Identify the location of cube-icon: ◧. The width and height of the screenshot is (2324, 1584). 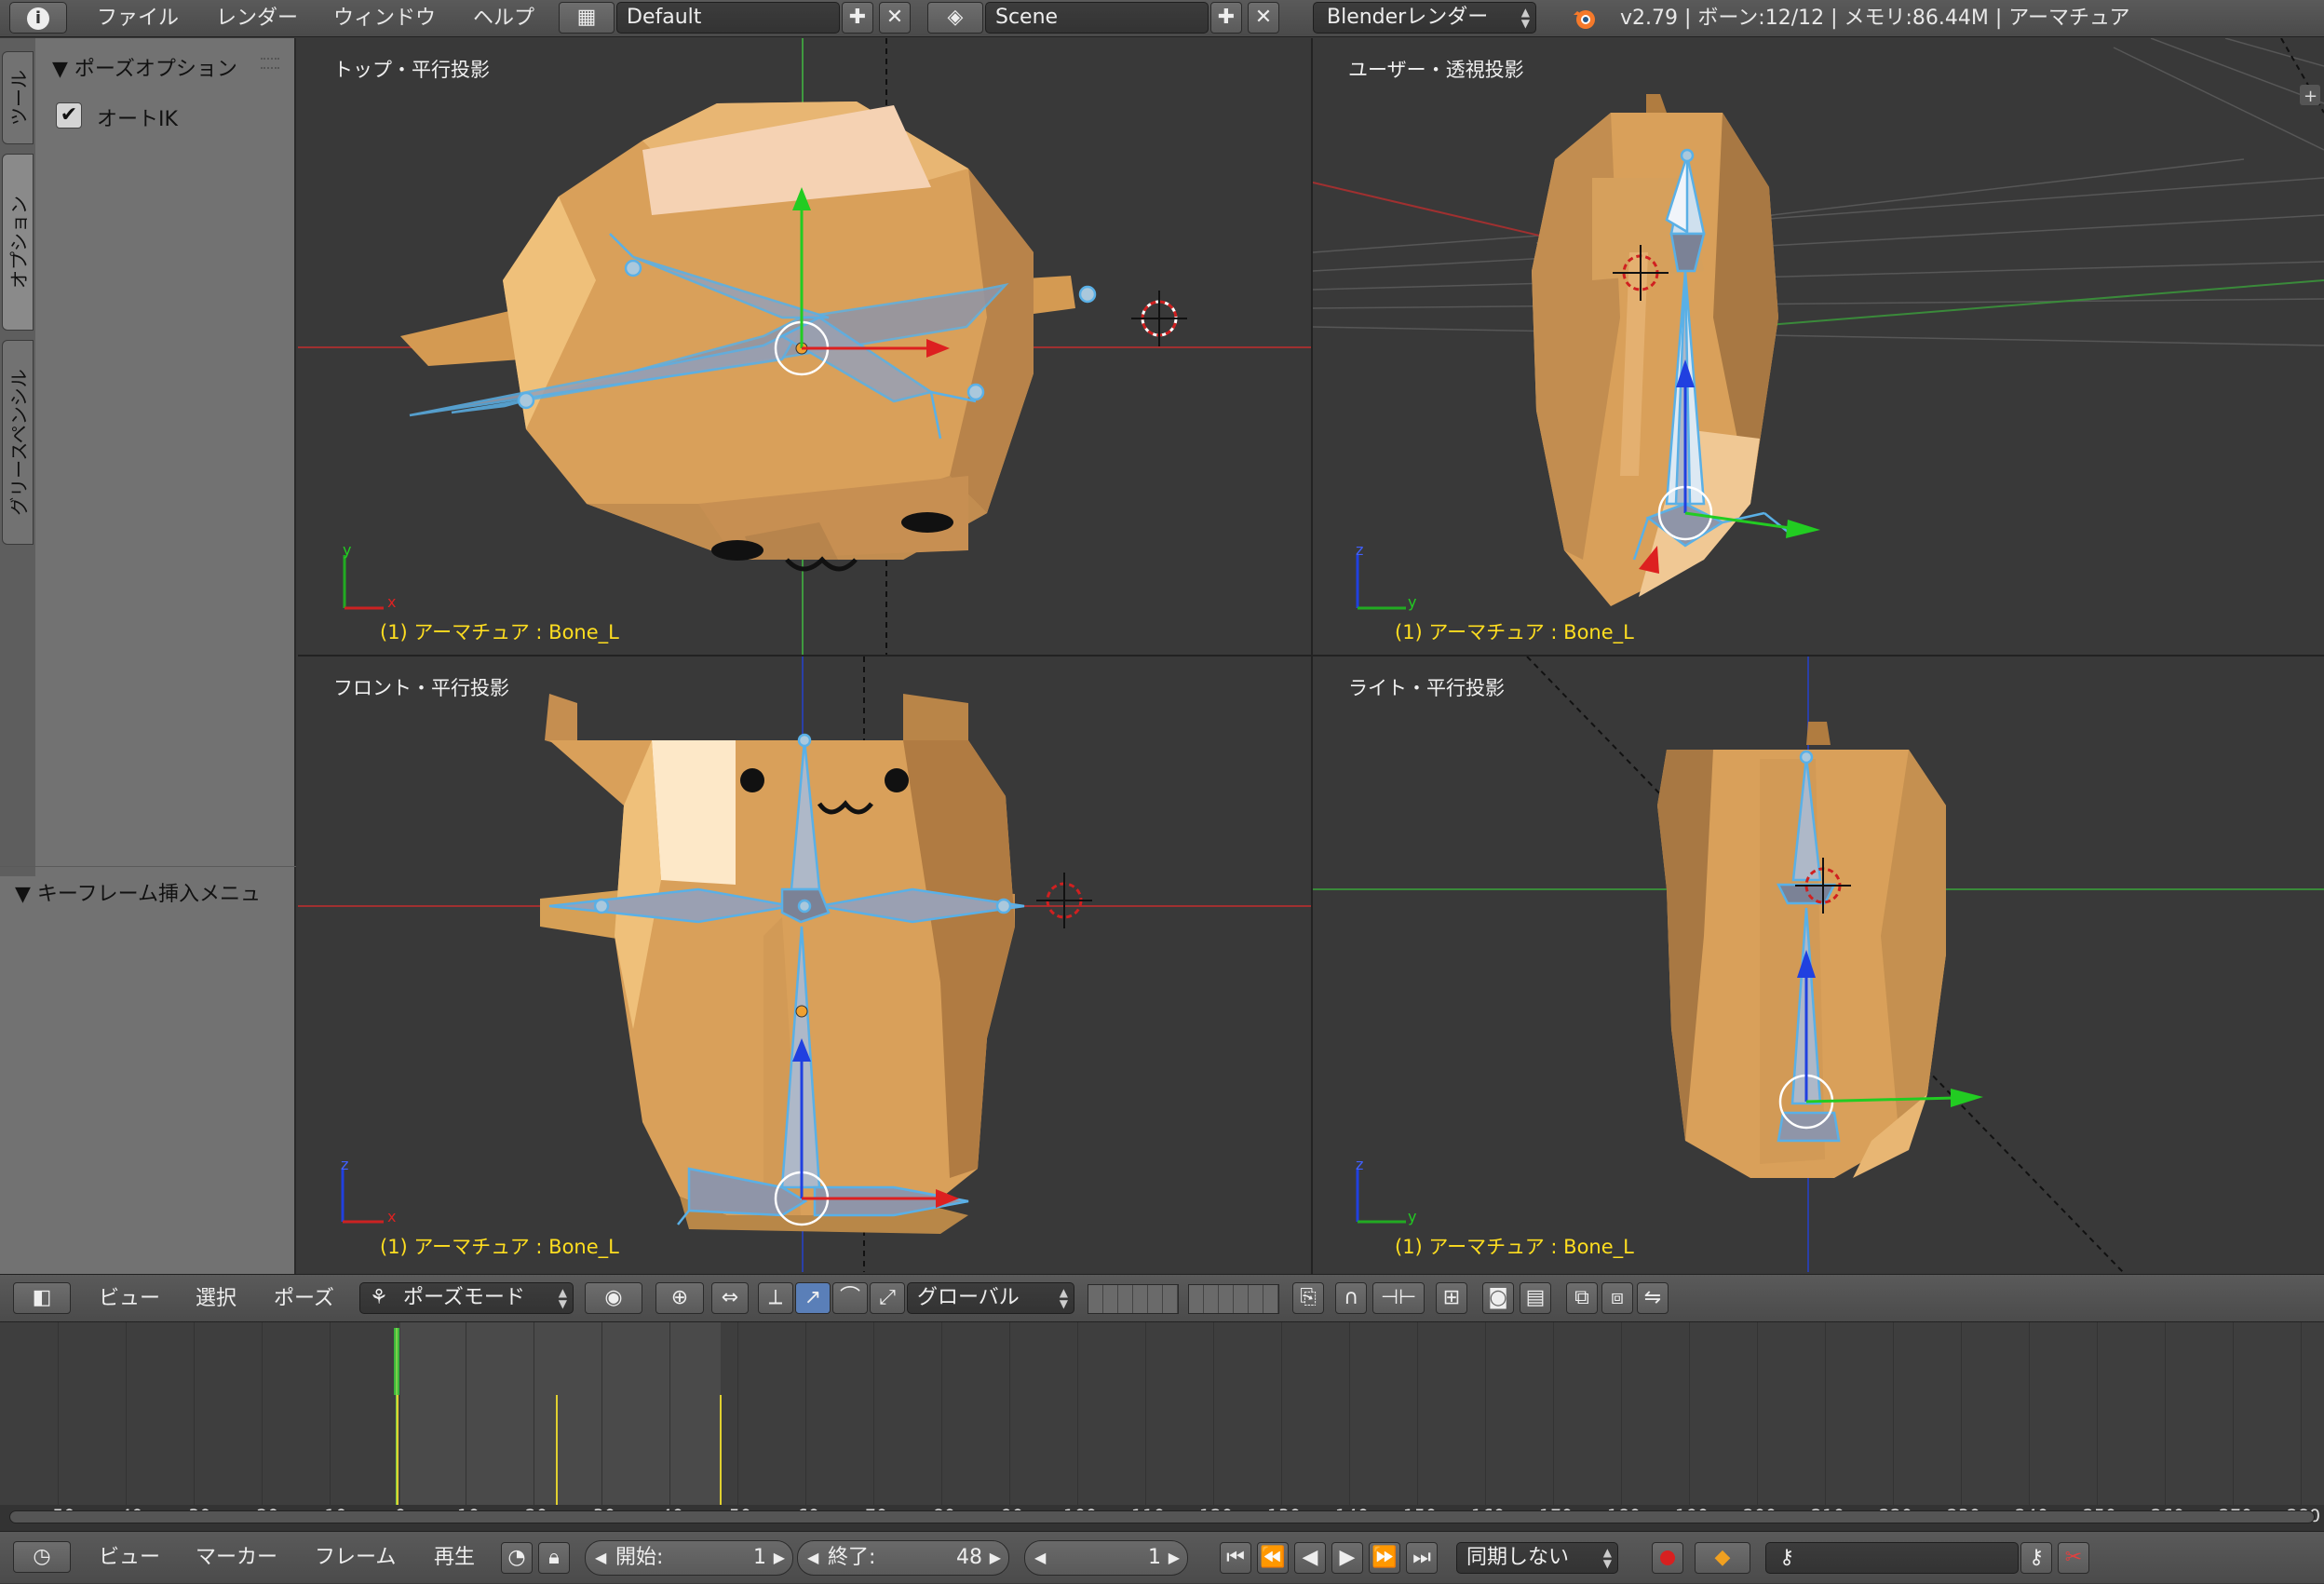
(42, 1297).